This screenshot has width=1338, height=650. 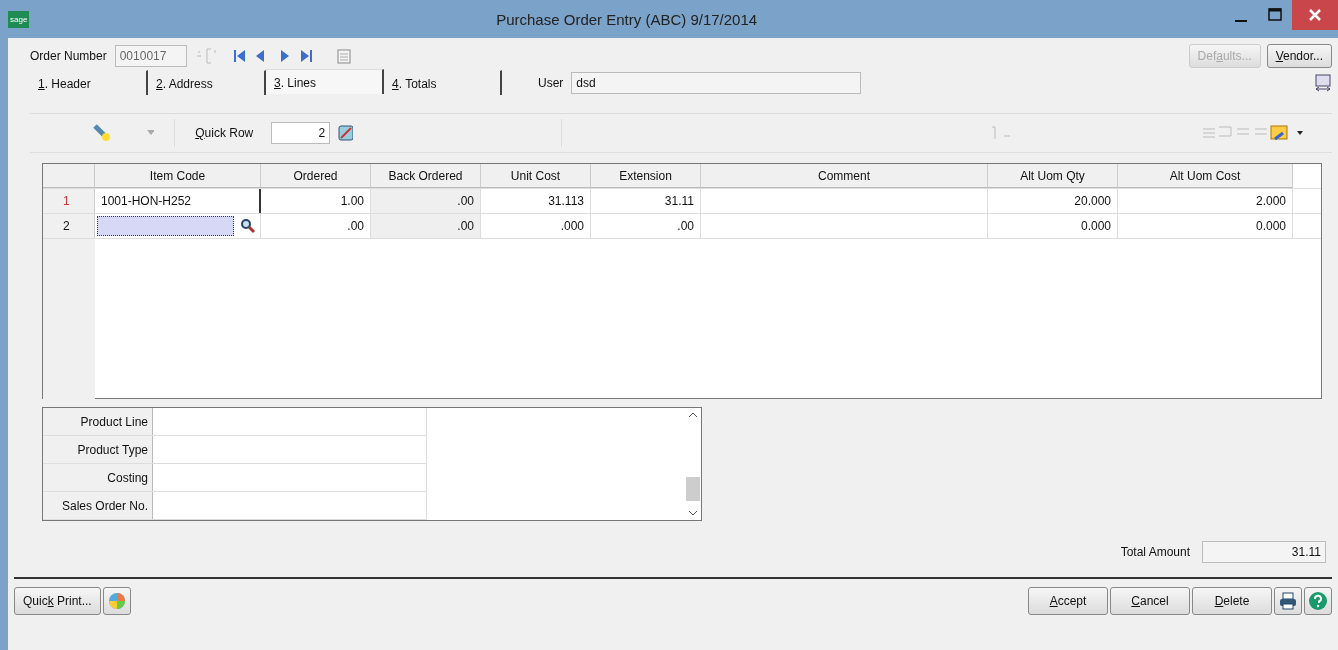 What do you see at coordinates (325, 81) in the screenshot?
I see `tab: 3. Lines` at bounding box center [325, 81].